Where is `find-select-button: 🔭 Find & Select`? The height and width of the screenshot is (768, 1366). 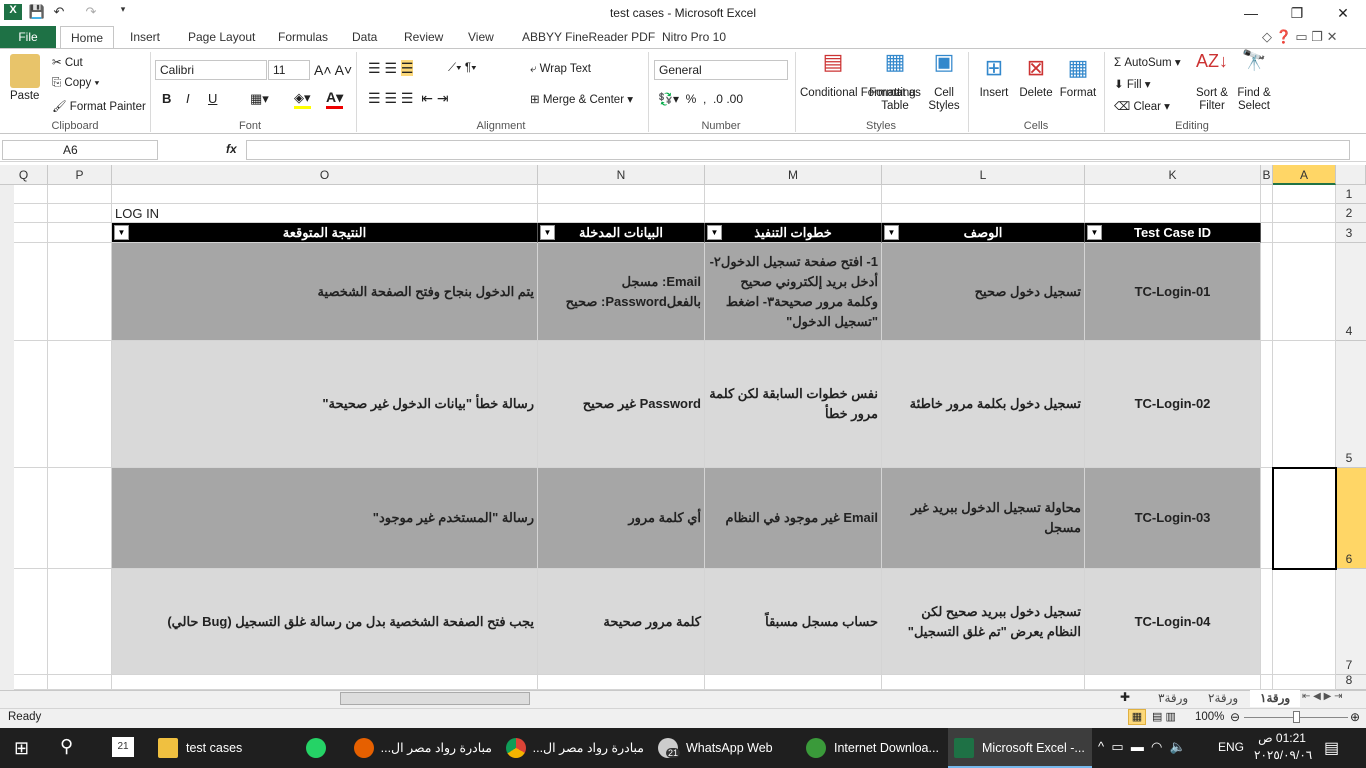
find-select-button: 🔭 Find & Select is located at coordinates (1254, 82).